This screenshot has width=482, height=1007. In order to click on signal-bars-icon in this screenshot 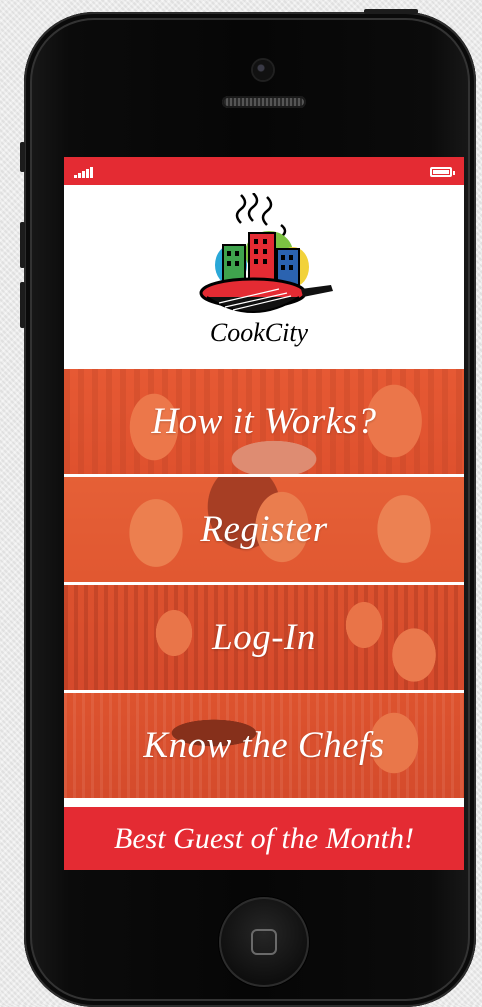, I will do `click(83, 172)`.